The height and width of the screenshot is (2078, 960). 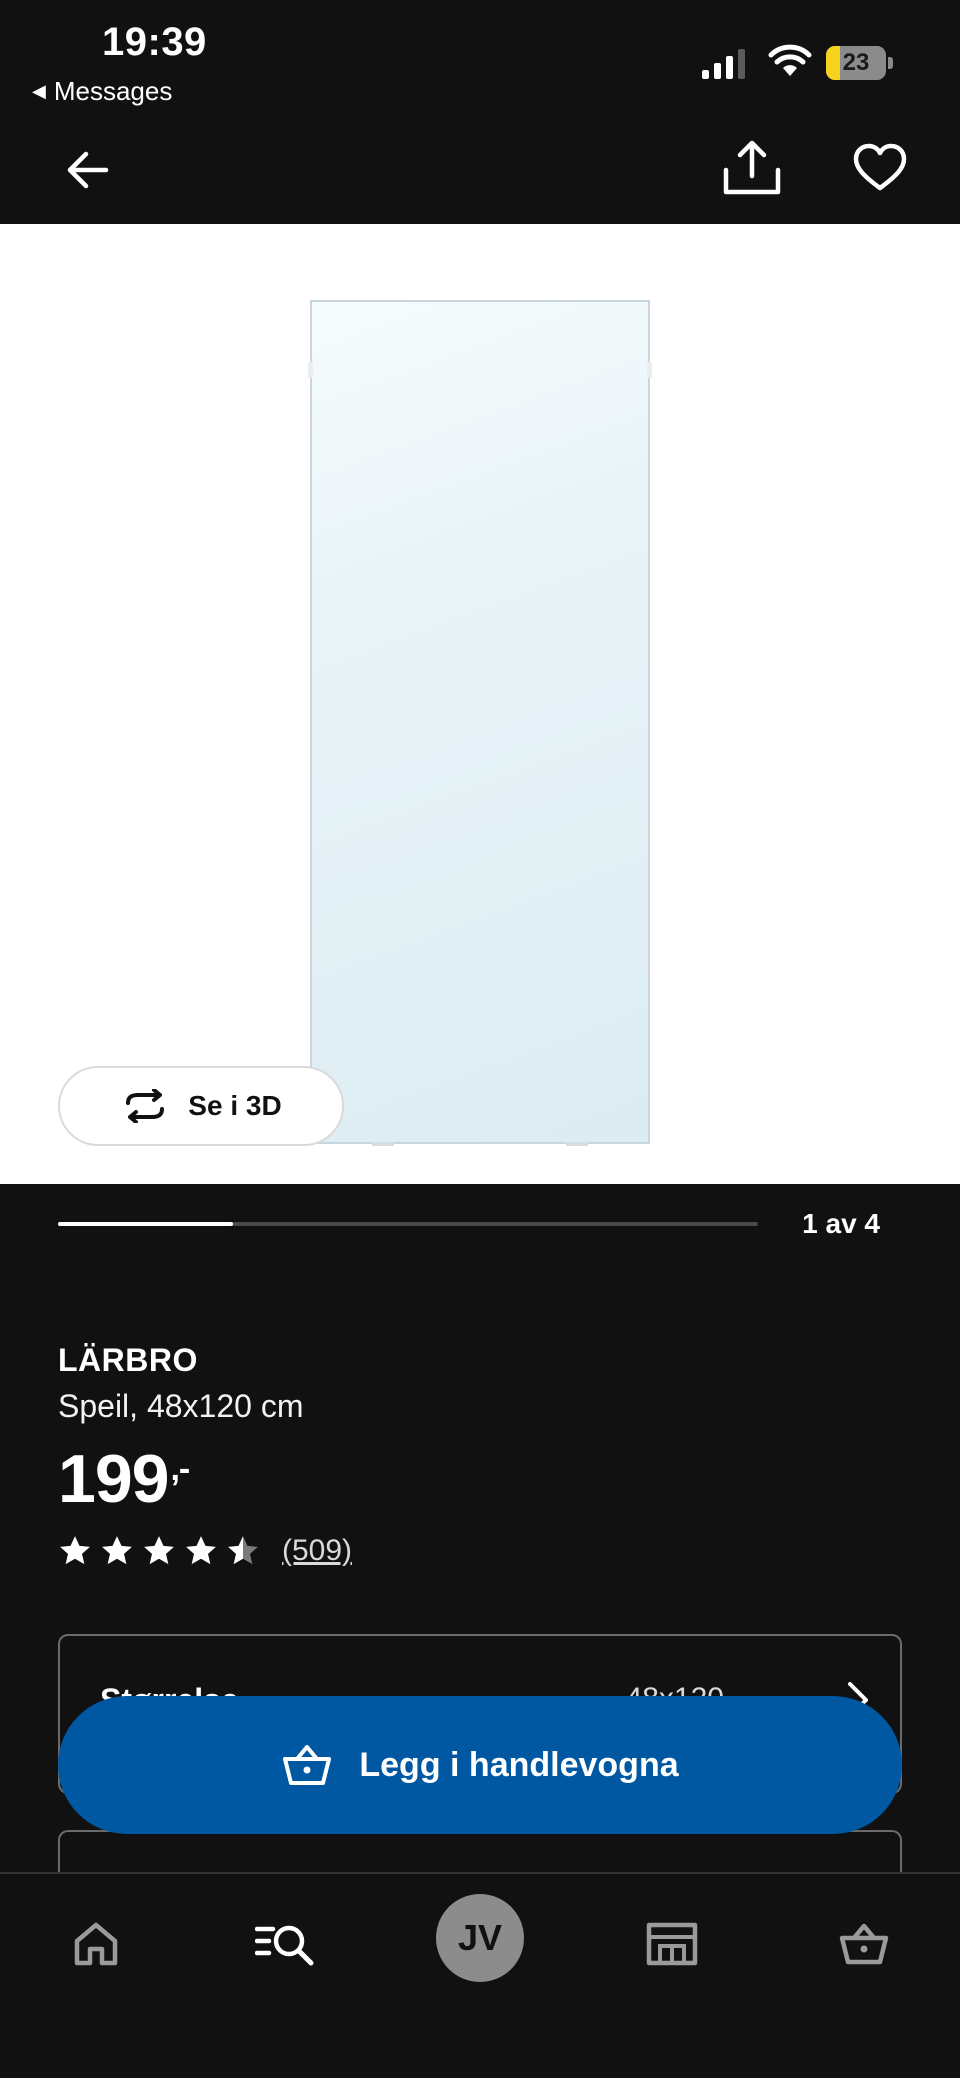 I want to click on battery-indicator: 23, so click(x=860, y=63).